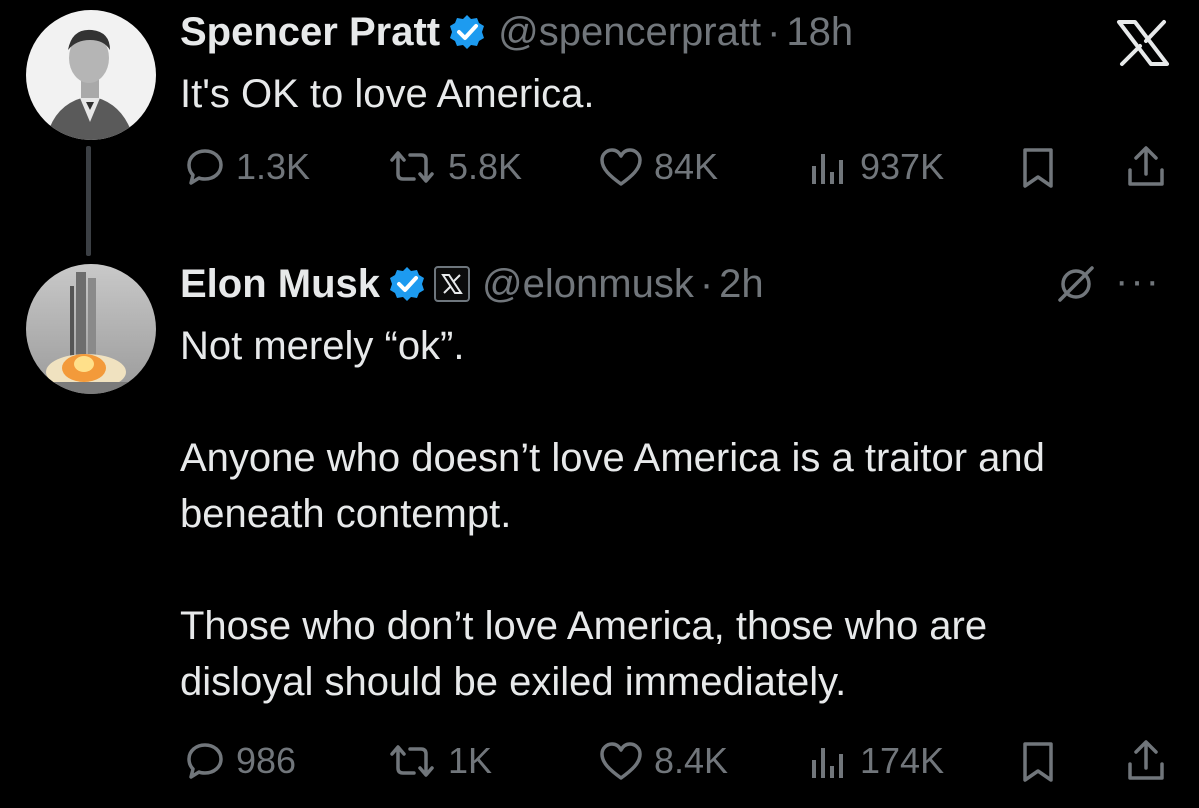  Describe the element at coordinates (88, 201) in the screenshot. I see `thread-line` at that location.